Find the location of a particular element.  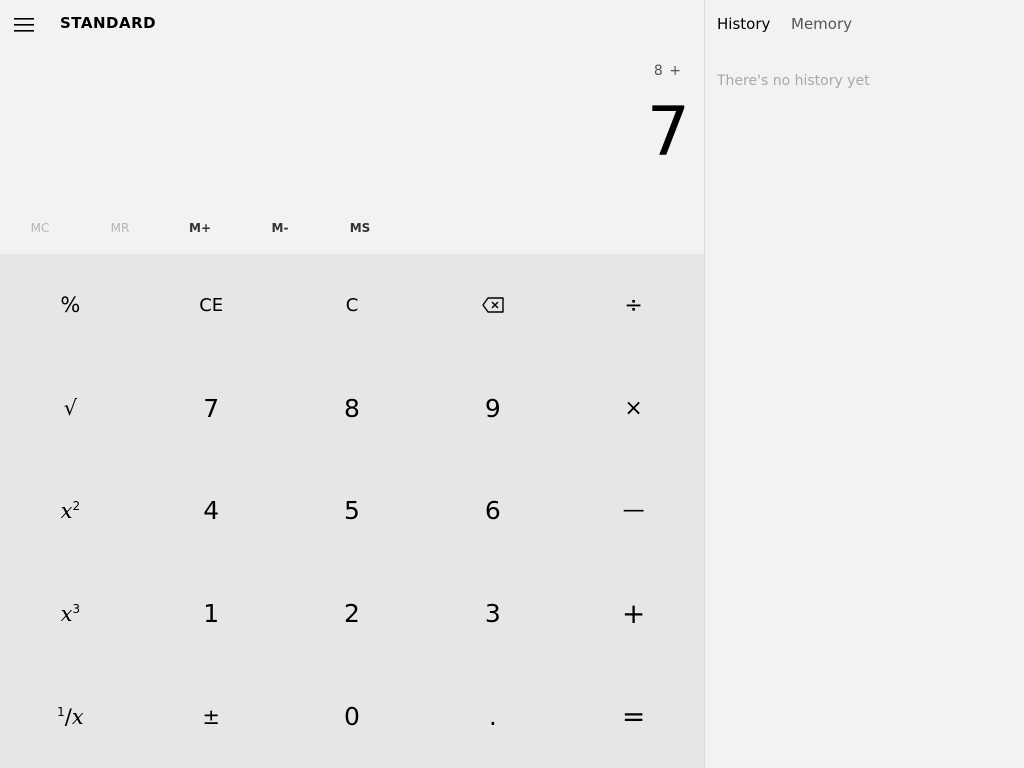

mode-title: STANDARD is located at coordinates (108, 23).